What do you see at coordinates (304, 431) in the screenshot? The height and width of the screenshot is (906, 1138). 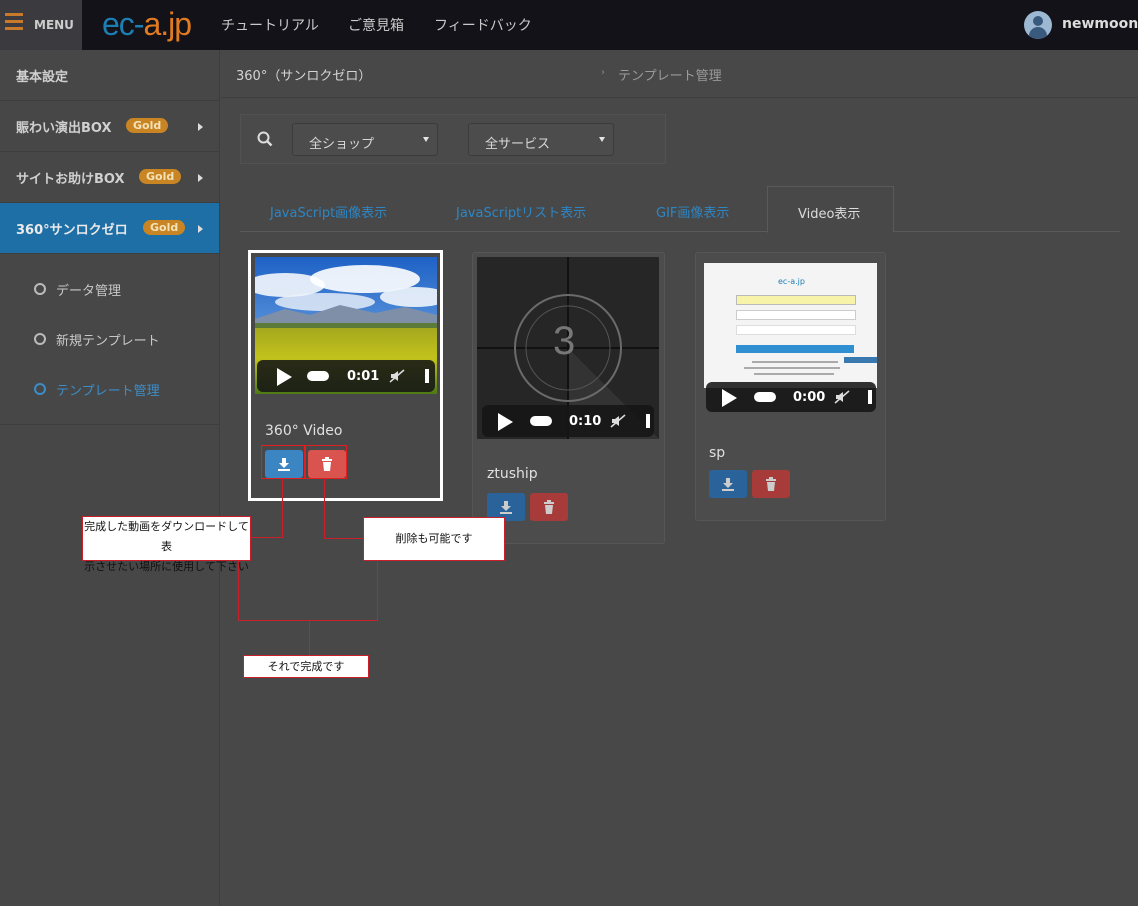 I see `card-title: 360° Video` at bounding box center [304, 431].